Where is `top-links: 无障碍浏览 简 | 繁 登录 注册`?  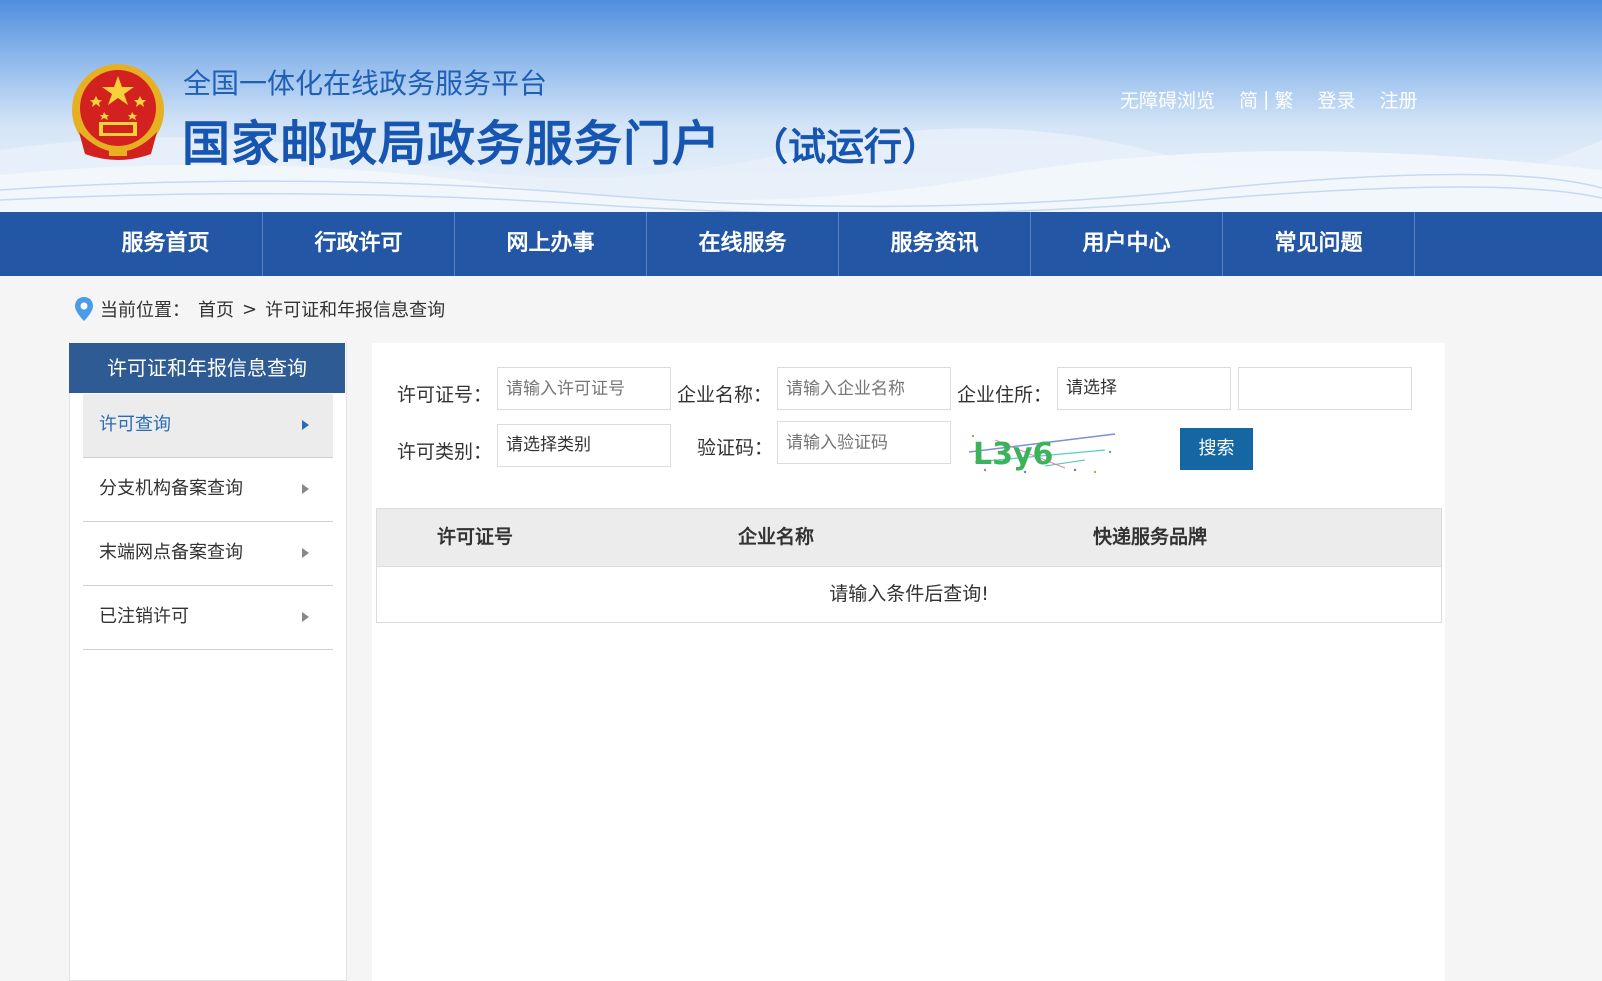
top-links: 无障碍浏览 简 | 繁 登录 注册 is located at coordinates (1268, 99).